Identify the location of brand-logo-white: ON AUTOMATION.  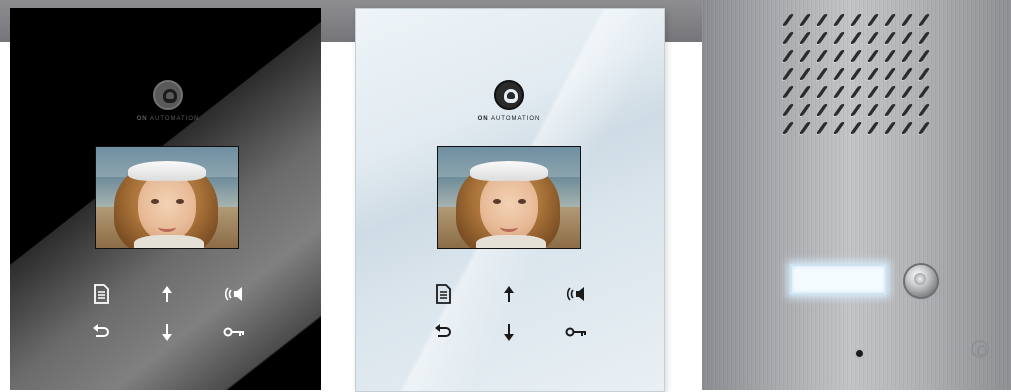
(509, 101).